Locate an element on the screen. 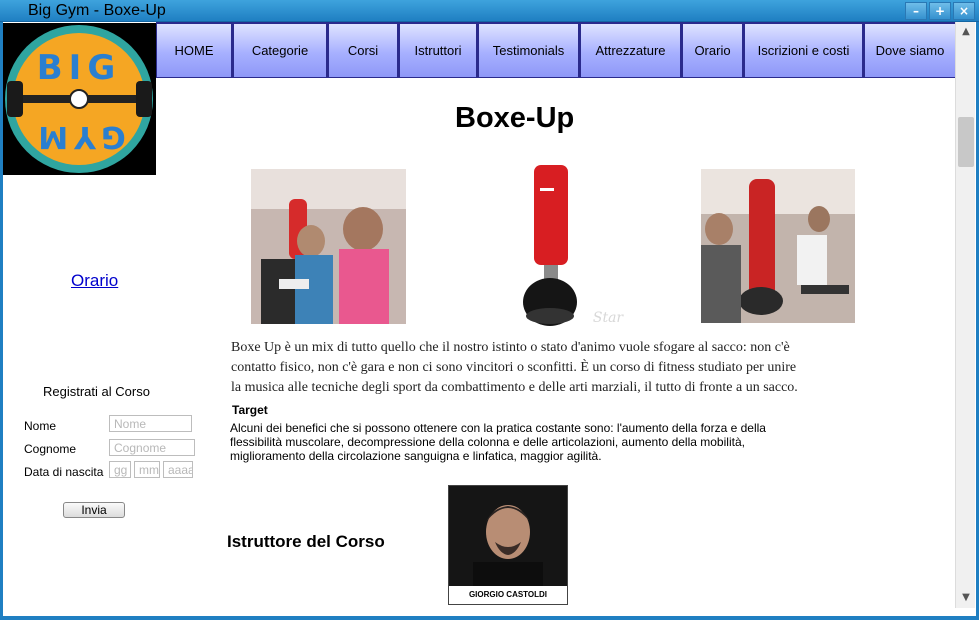 The width and height of the screenshot is (979, 620). surname-field is located at coordinates (152, 447).